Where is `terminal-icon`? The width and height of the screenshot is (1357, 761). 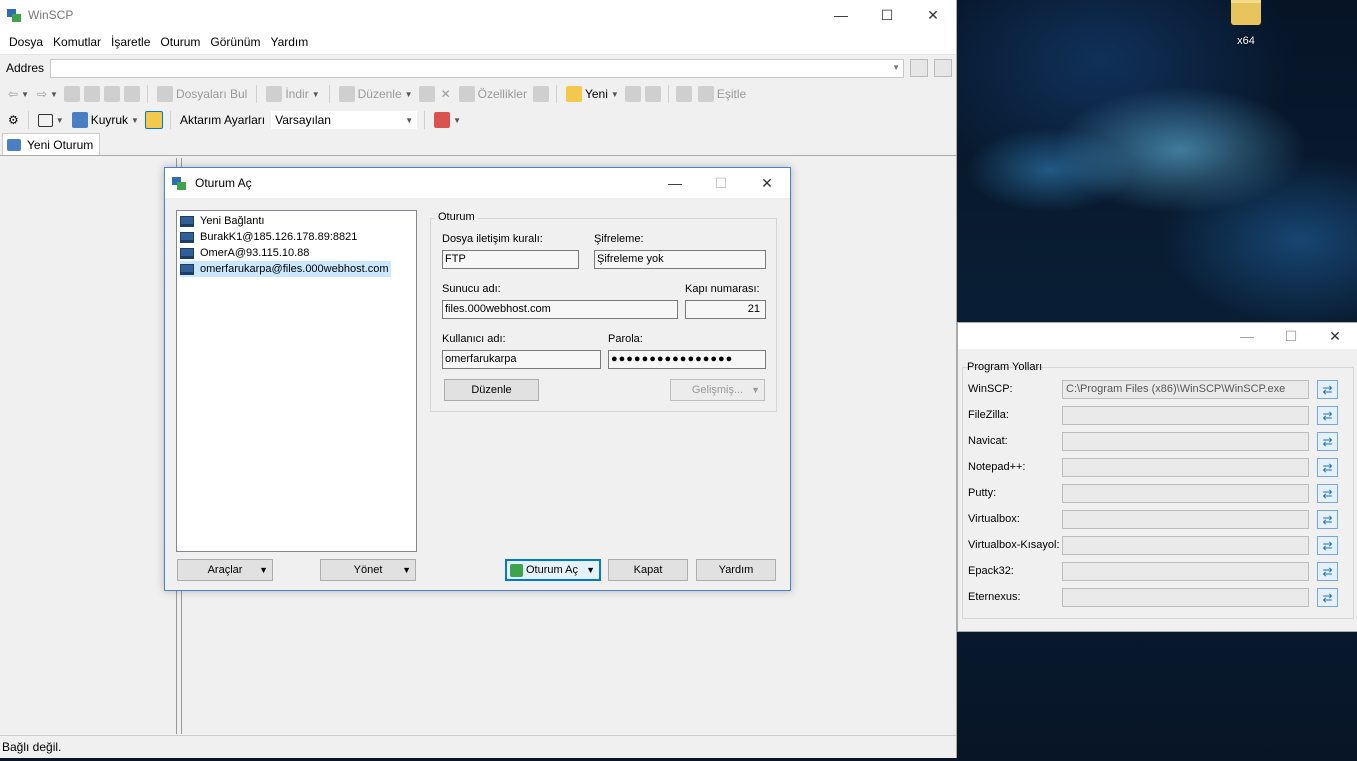
terminal-icon is located at coordinates (632, 94).